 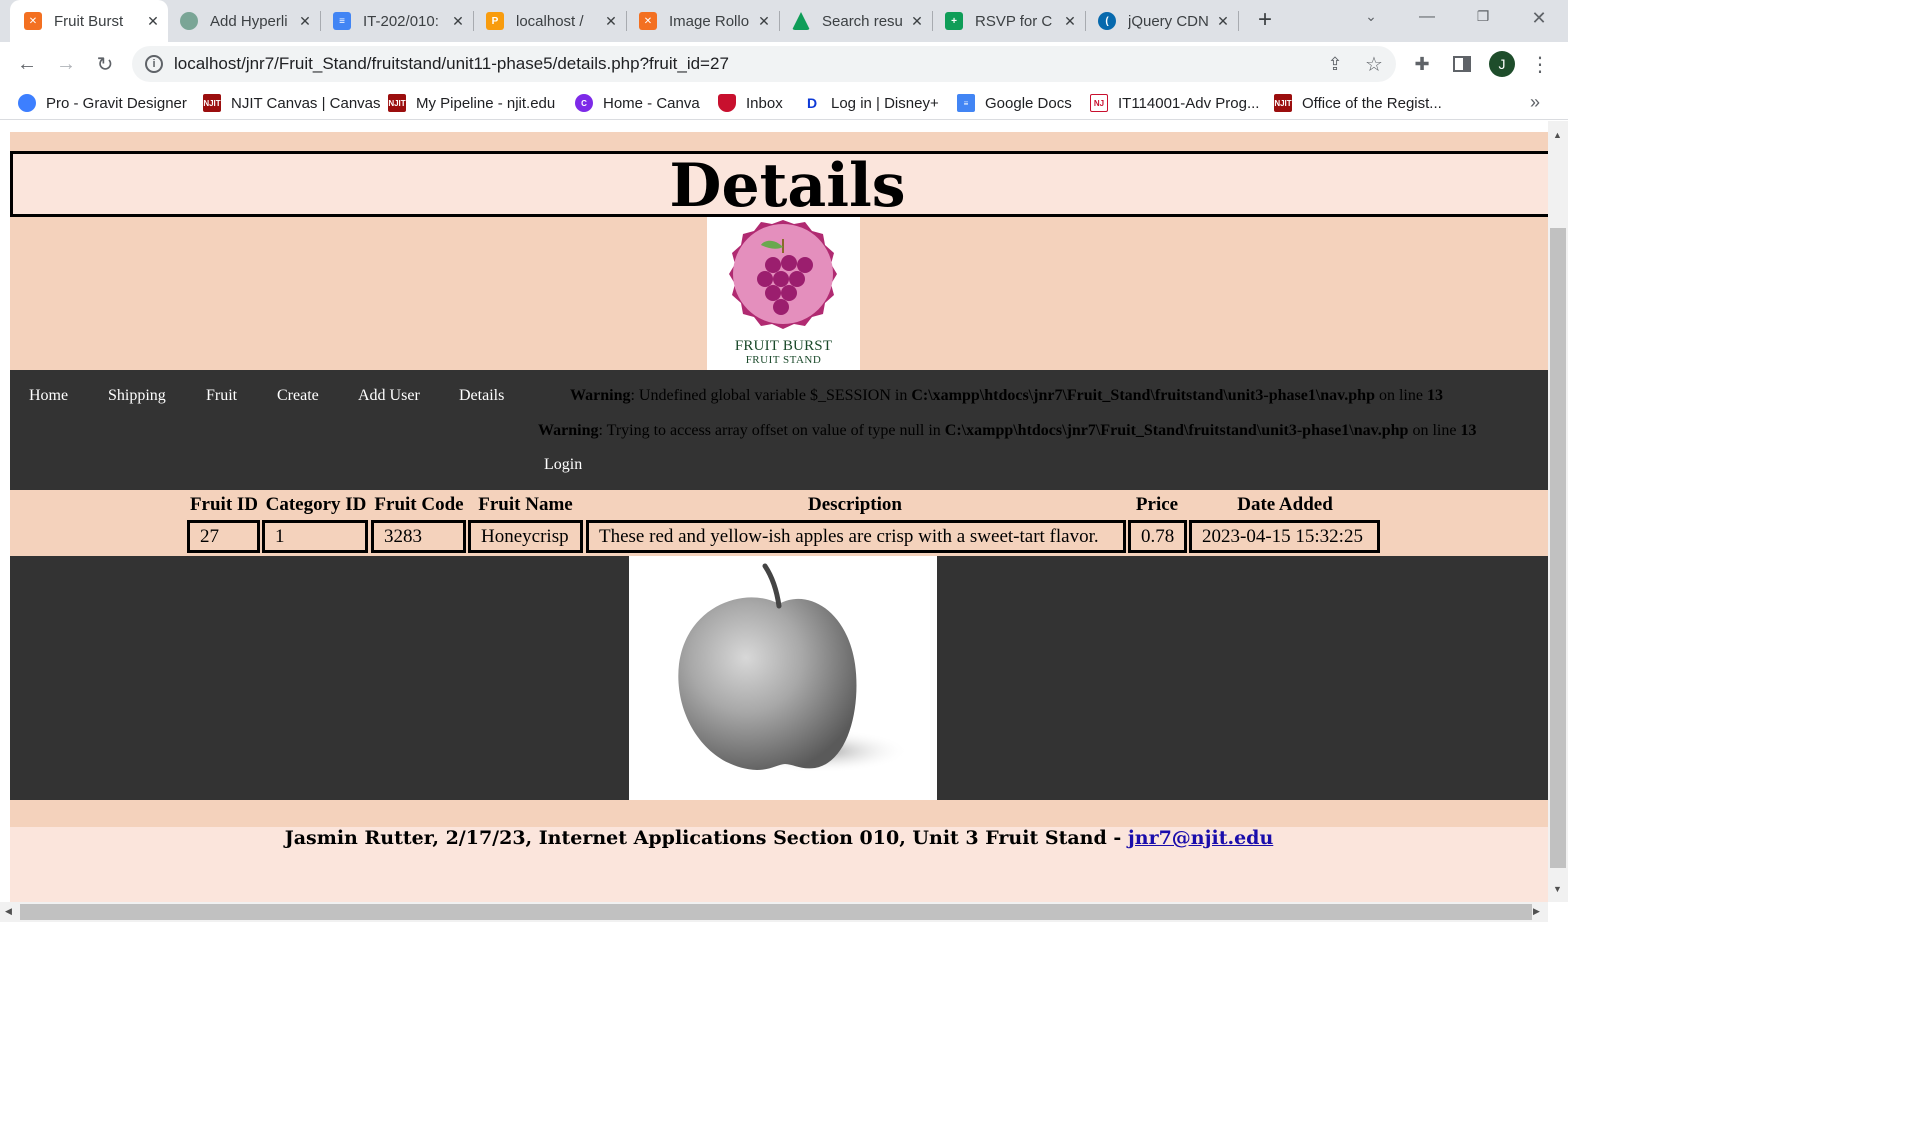 I want to click on bookmark-google-docs: ≡ Google Docs, so click(x=1014, y=103).